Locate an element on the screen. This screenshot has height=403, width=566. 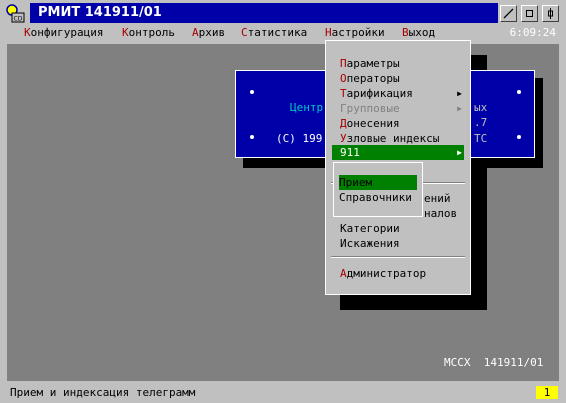
menu-item-node-indexes: Узловые индексы is located at coordinates (402, 138).